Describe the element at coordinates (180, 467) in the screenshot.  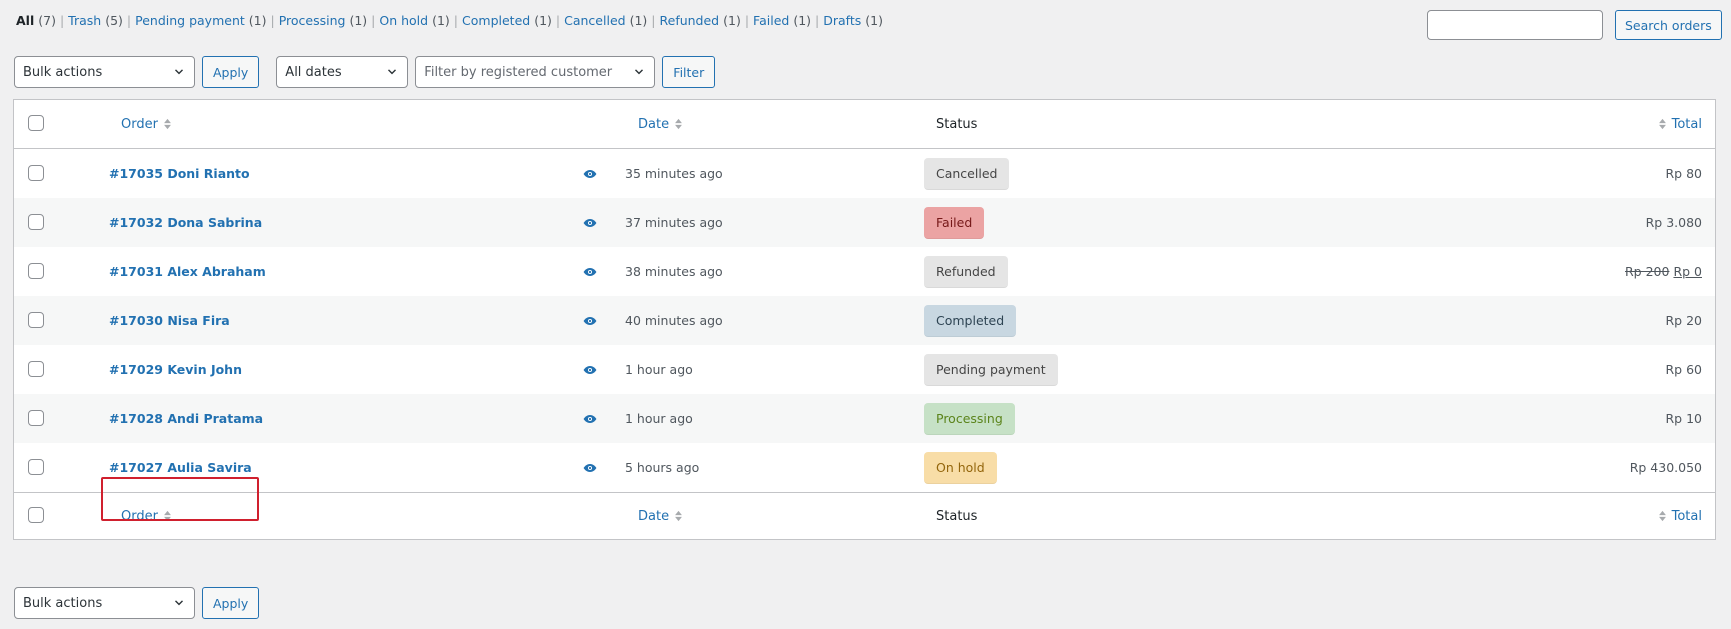
I see `order-link: #17027 Aulia Savira` at that location.